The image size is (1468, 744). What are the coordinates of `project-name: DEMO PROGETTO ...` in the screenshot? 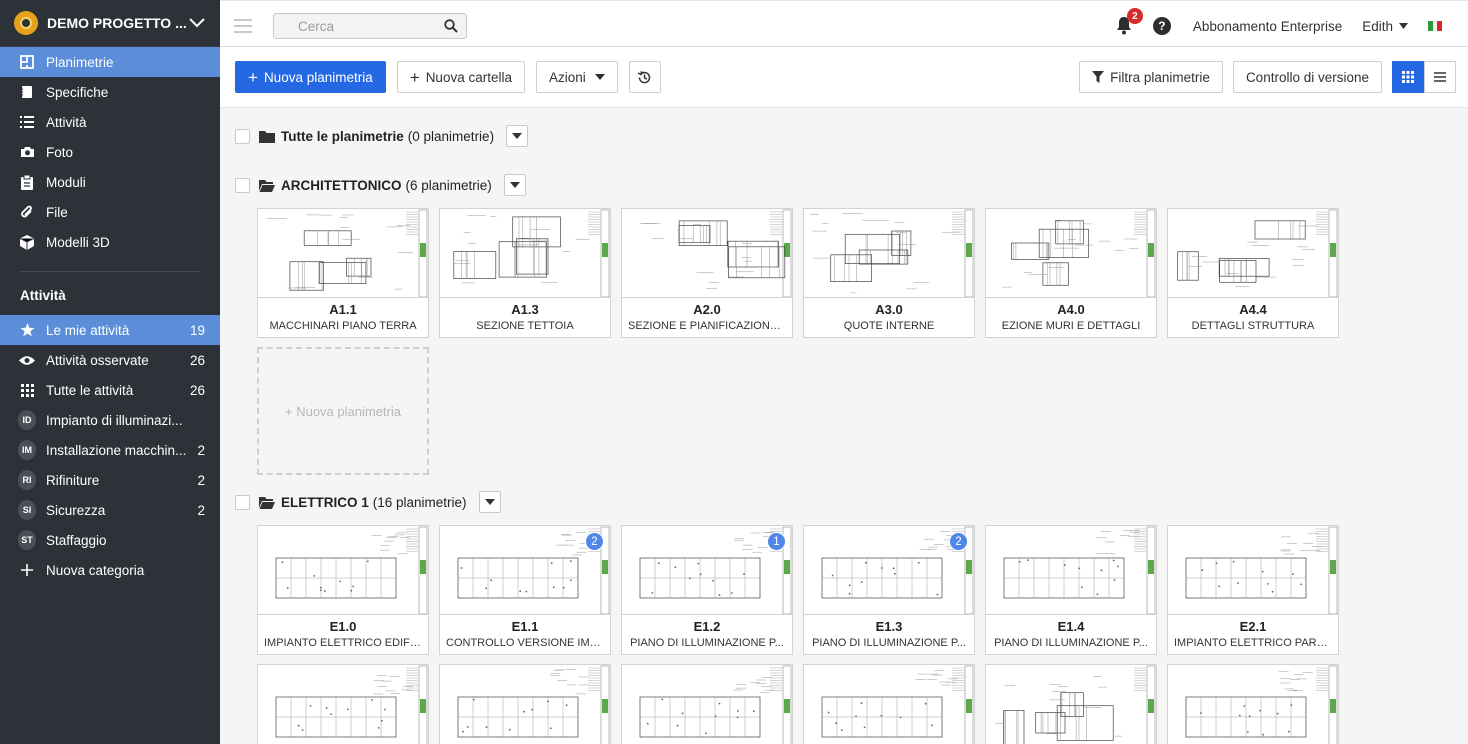 It's located at (117, 23).